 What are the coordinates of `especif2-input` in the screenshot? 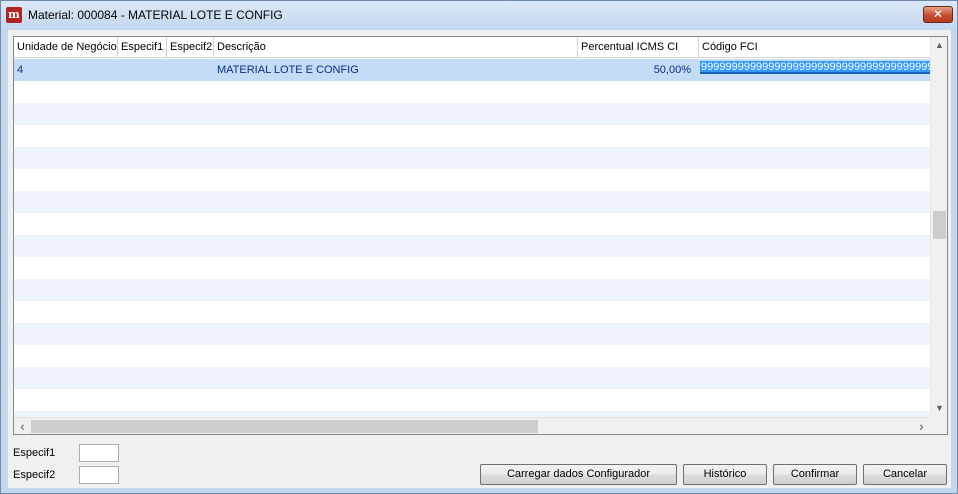 It's located at (99, 475).